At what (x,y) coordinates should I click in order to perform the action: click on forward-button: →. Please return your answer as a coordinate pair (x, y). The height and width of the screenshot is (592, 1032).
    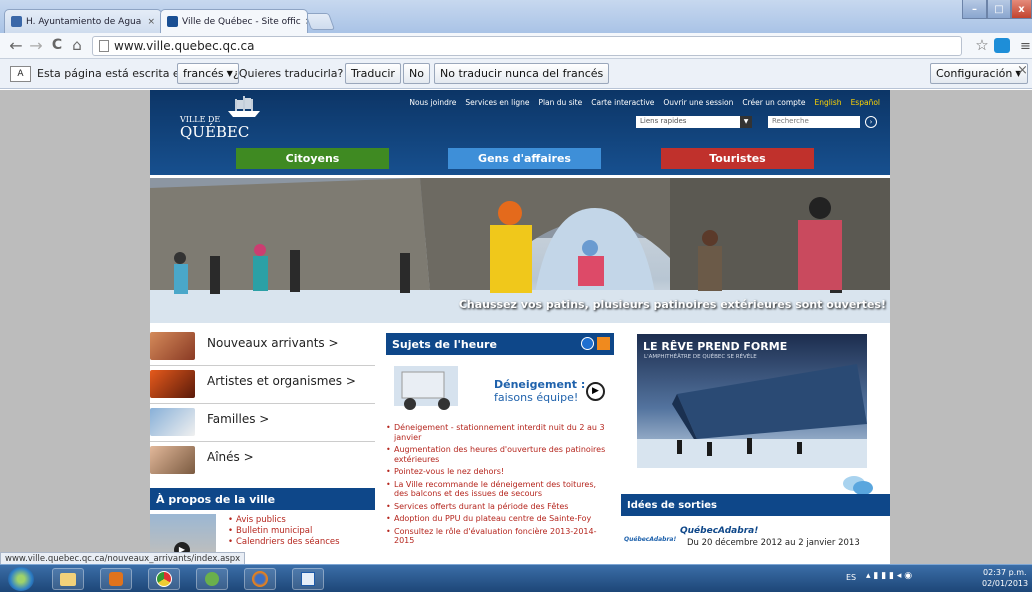
    Looking at the image, I should click on (36, 45).